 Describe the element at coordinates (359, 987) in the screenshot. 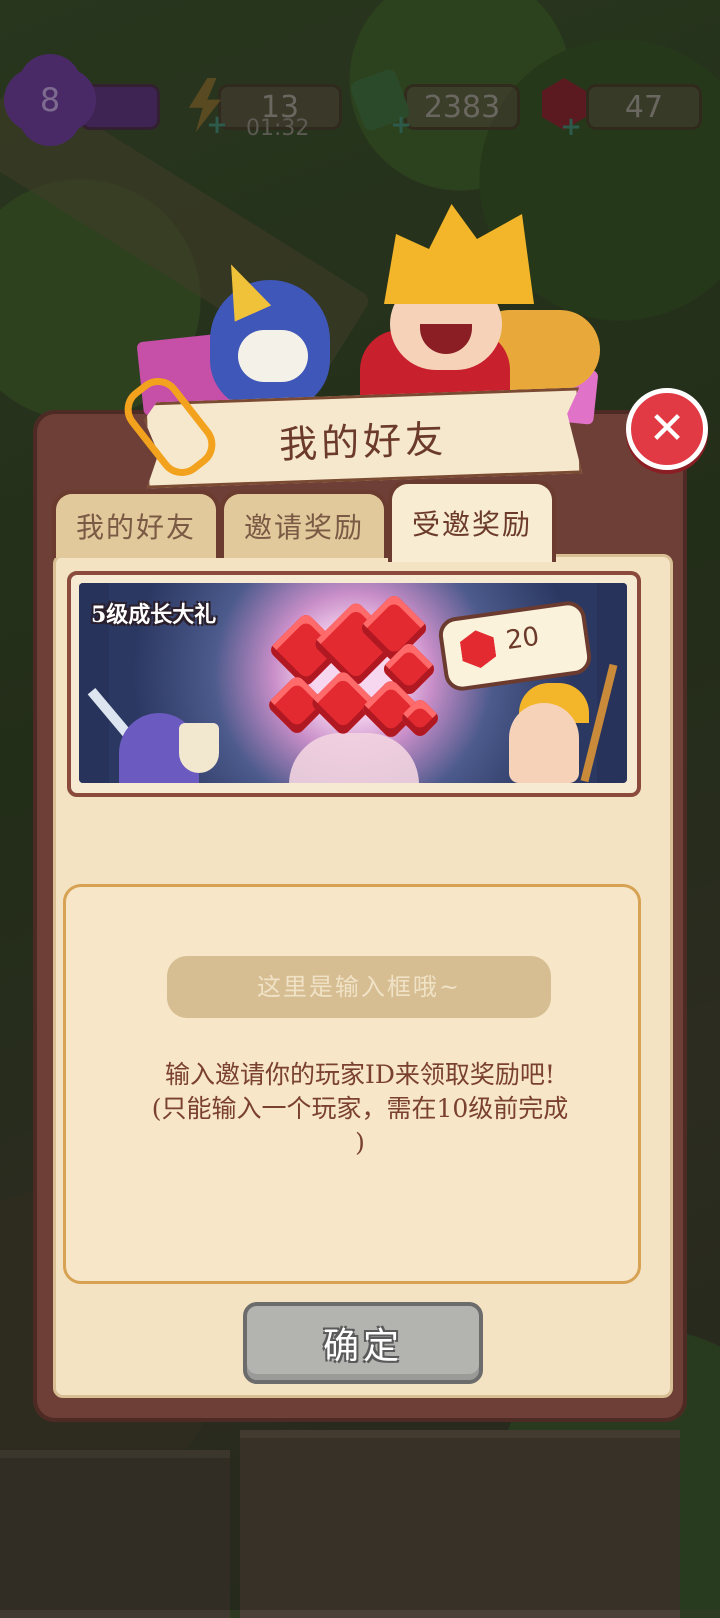

I see `invite-id-input` at that location.